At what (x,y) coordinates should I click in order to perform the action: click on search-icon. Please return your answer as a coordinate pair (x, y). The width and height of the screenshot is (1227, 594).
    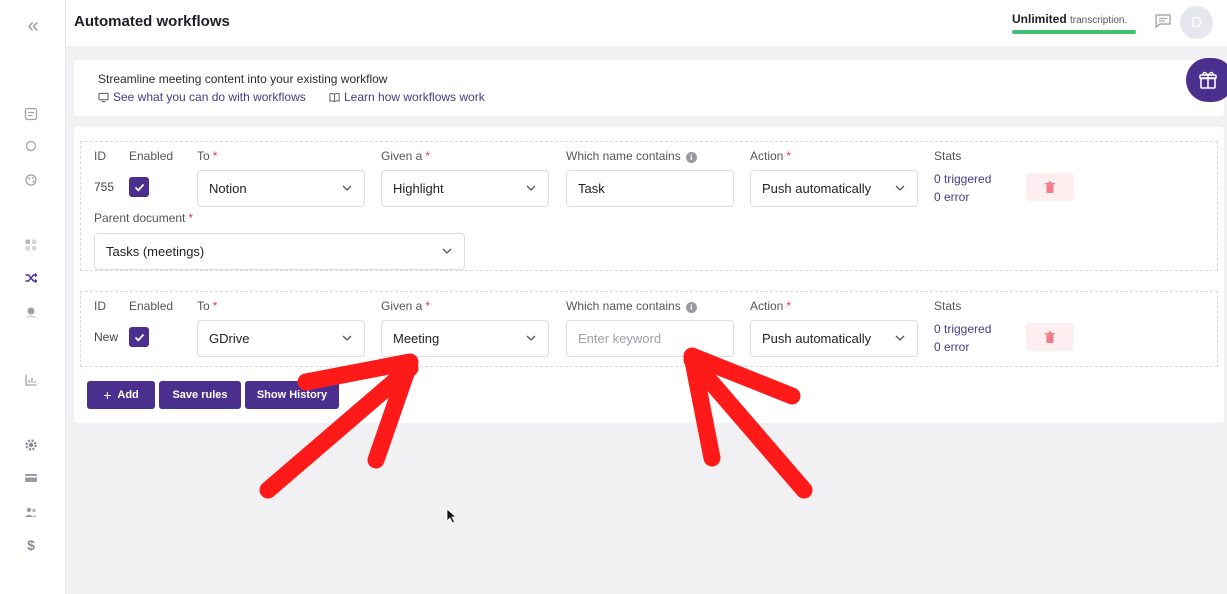
    Looking at the image, I should click on (31, 146).